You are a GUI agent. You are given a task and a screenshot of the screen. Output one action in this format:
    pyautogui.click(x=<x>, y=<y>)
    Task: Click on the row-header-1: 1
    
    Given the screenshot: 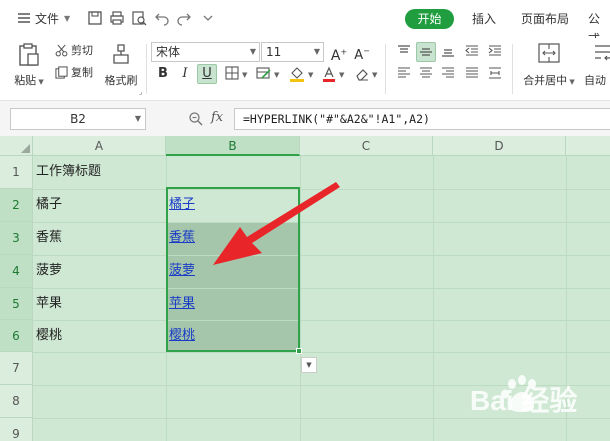 What is the action you would take?
    pyautogui.click(x=16, y=172)
    